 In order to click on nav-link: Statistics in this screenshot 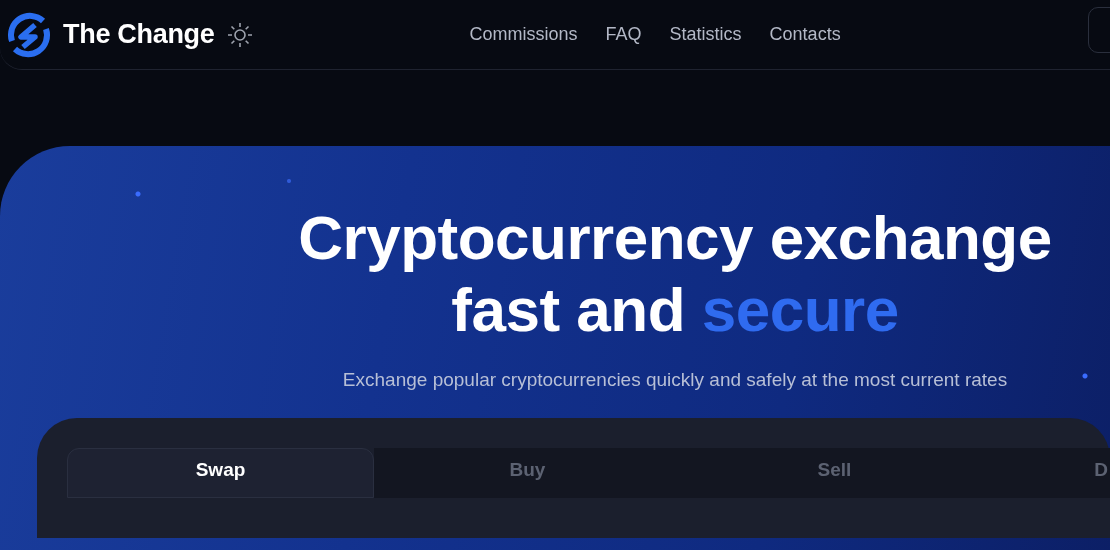, I will do `click(705, 34)`.